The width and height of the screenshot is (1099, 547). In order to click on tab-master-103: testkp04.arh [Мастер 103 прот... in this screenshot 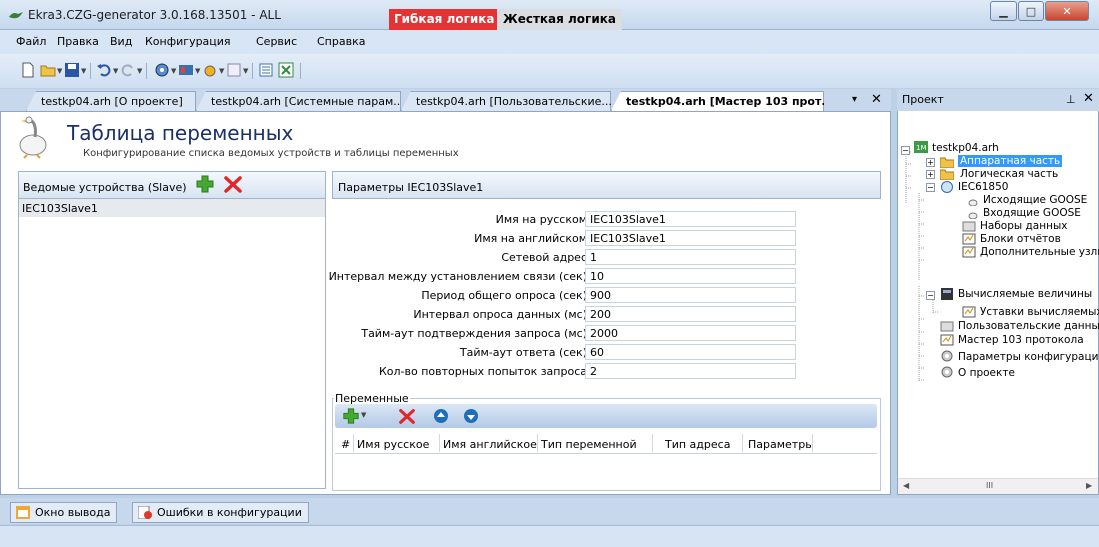, I will do `click(717, 101)`.